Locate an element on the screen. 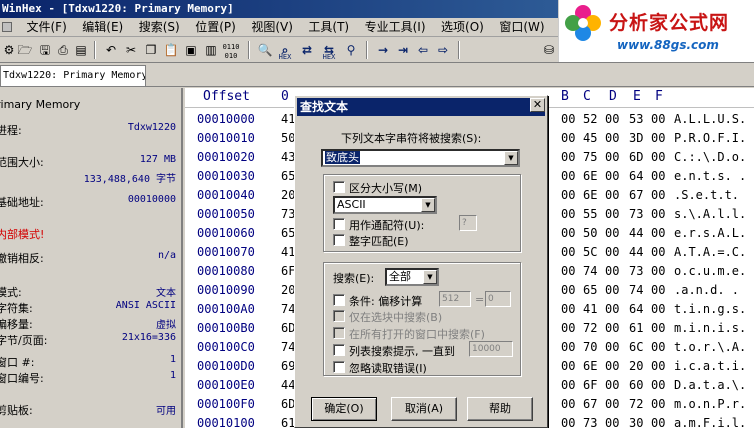 The width and height of the screenshot is (754, 428). encoding-select: ASCII ▼ is located at coordinates (385, 205).